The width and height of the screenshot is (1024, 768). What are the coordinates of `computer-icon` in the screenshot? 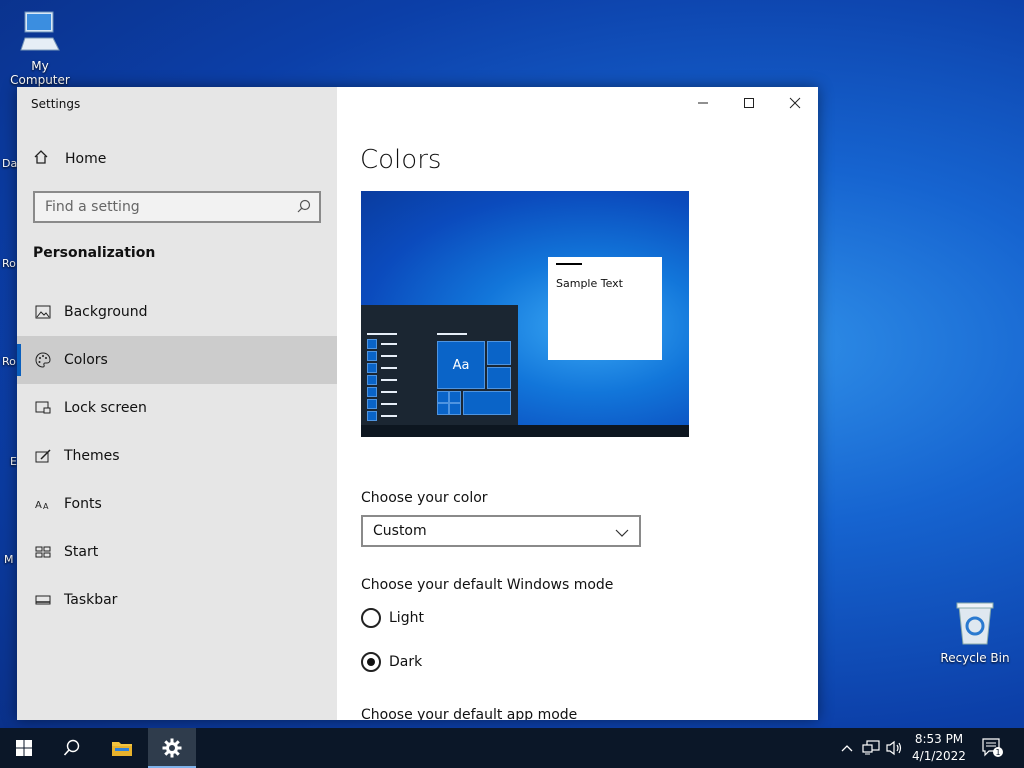 It's located at (40, 31).